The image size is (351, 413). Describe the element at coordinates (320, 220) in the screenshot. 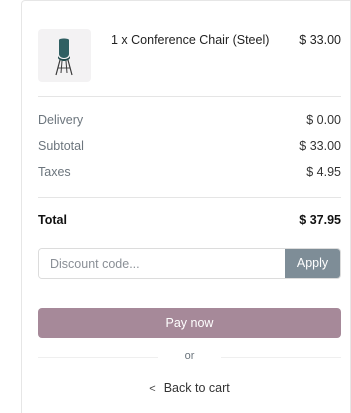

I see `total-value: $ 37.95` at that location.